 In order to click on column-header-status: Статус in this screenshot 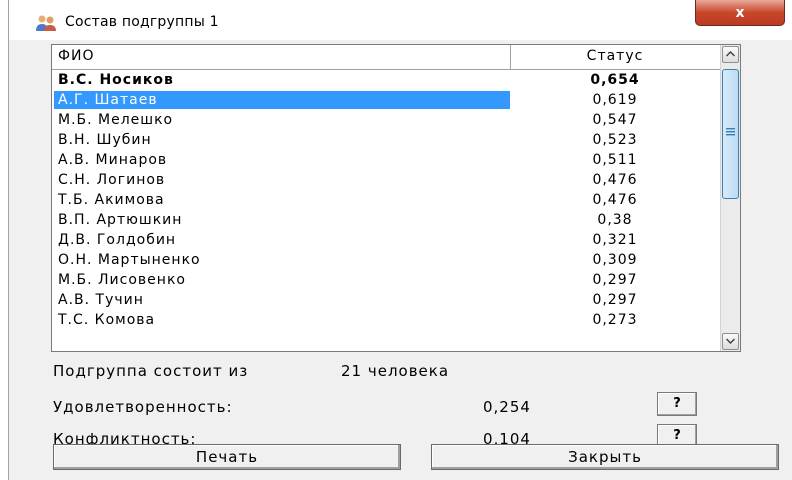, I will do `click(615, 56)`.